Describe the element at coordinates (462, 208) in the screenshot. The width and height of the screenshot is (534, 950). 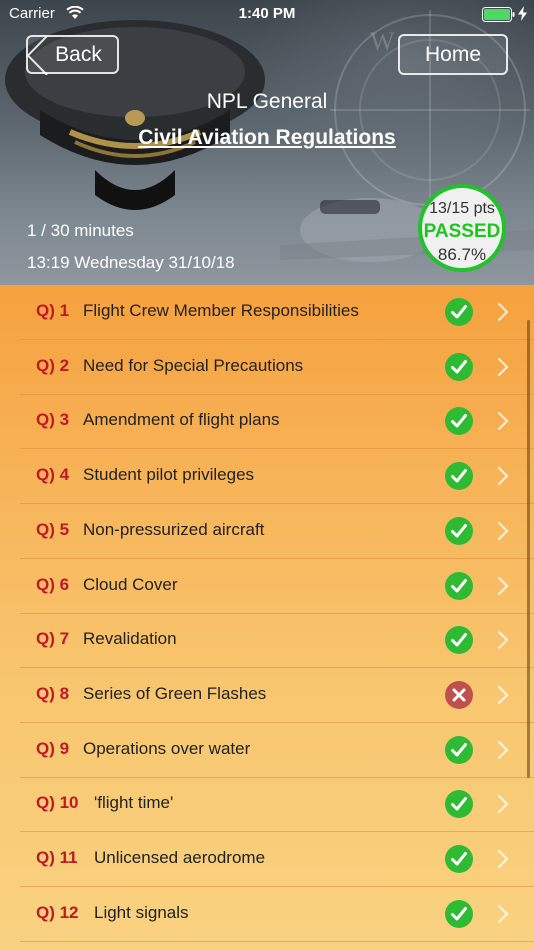
I see `score-points: 13/15 pts` at that location.